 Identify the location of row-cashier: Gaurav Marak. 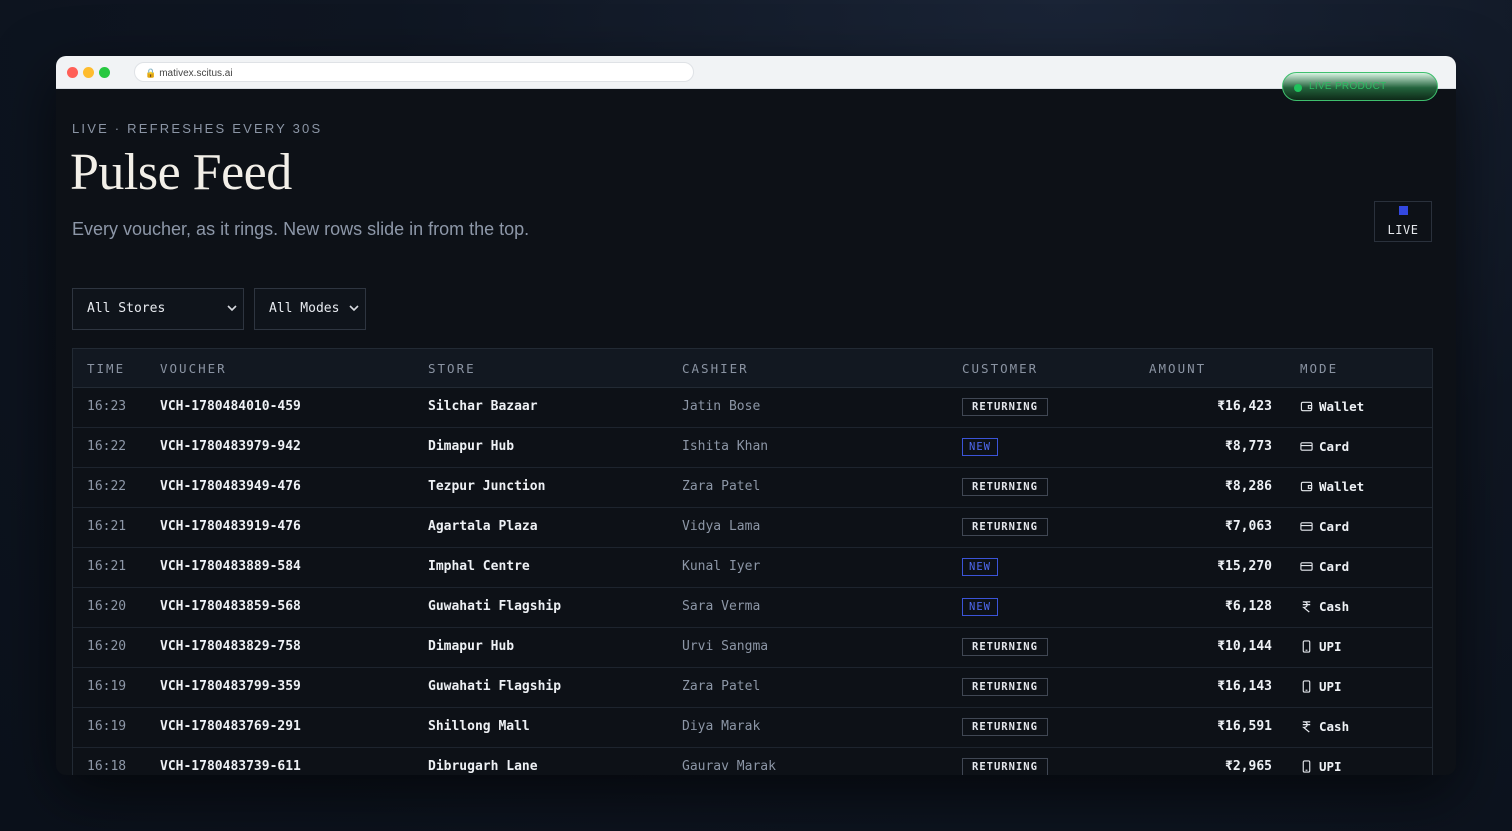
(729, 766).